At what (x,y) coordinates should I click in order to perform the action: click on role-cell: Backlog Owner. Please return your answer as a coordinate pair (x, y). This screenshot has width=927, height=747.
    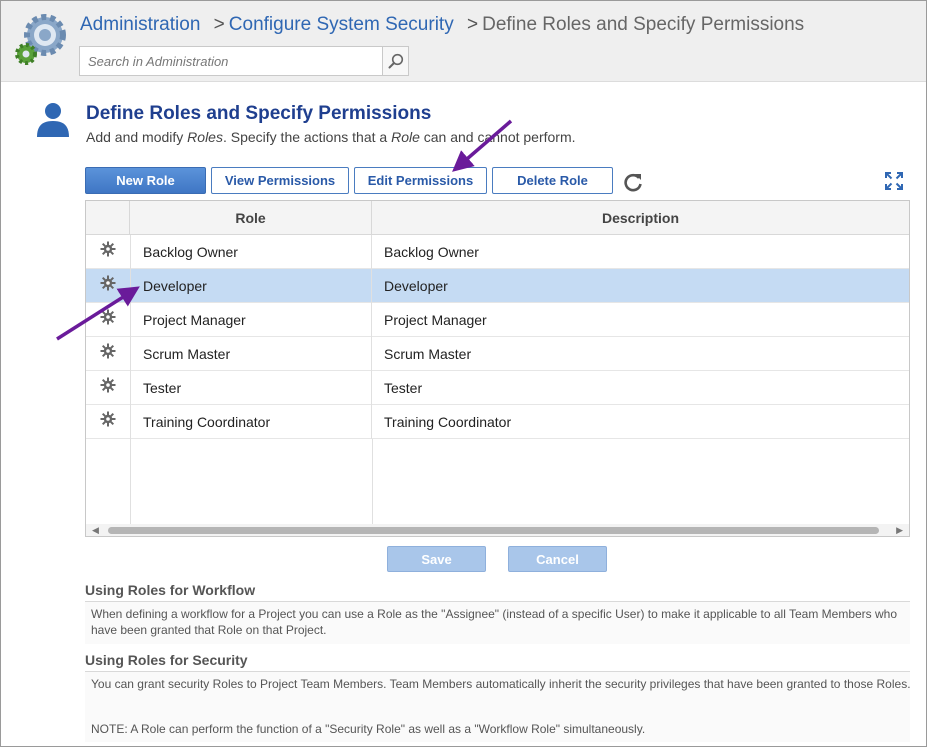
    Looking at the image, I should click on (251, 252).